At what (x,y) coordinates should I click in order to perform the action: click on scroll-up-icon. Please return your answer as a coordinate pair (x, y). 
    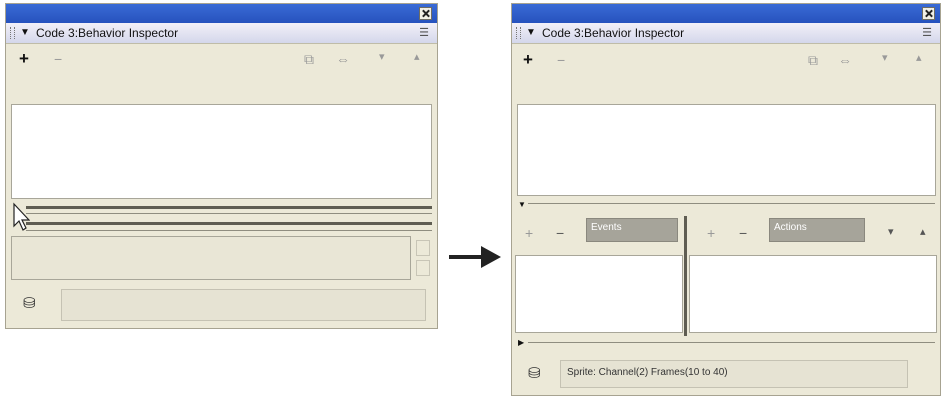
    Looking at the image, I should click on (423, 248).